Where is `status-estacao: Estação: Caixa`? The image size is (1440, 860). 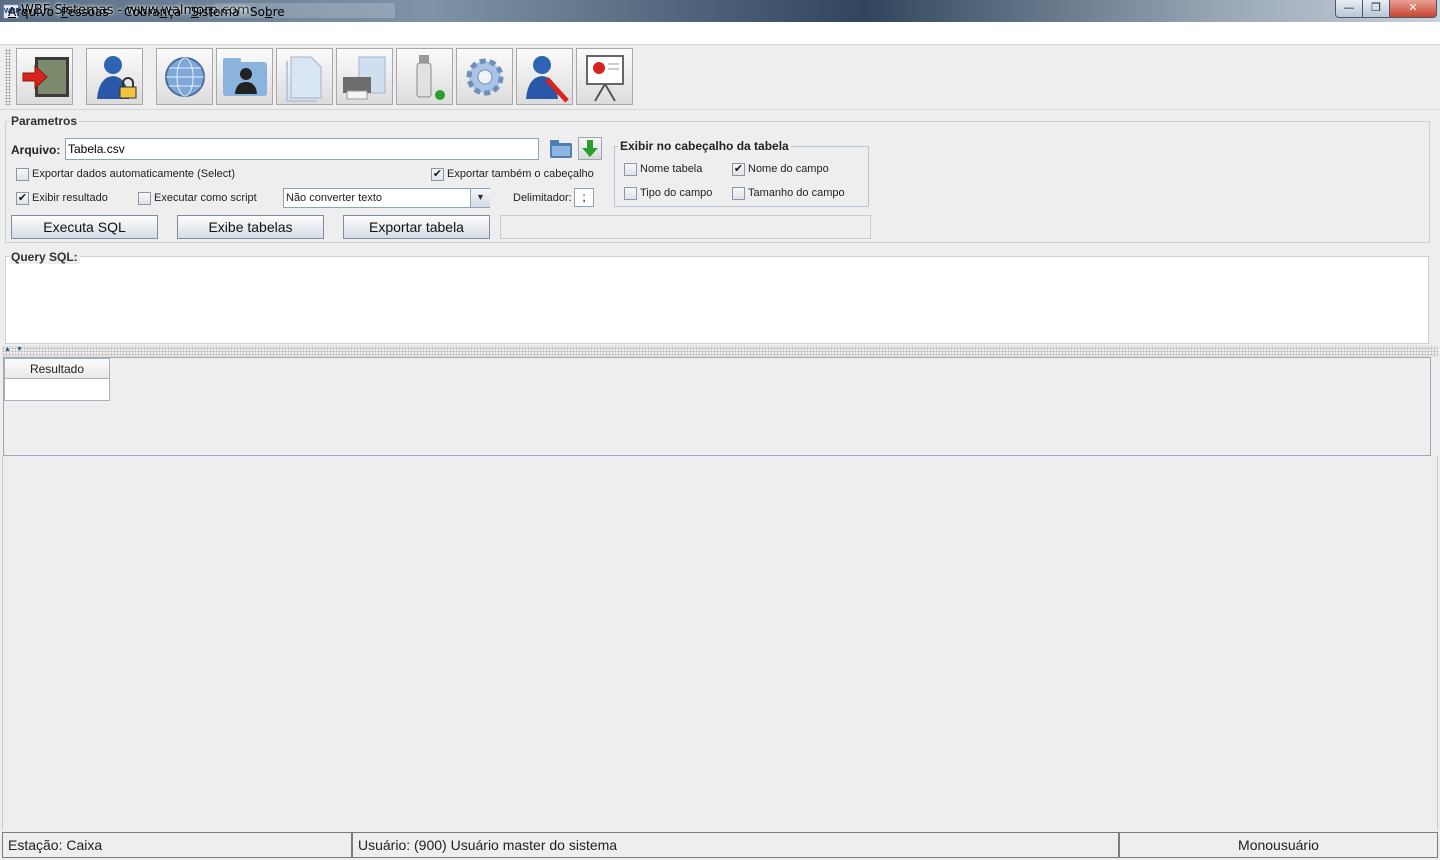
status-estacao: Estação: Caixa is located at coordinates (177, 845).